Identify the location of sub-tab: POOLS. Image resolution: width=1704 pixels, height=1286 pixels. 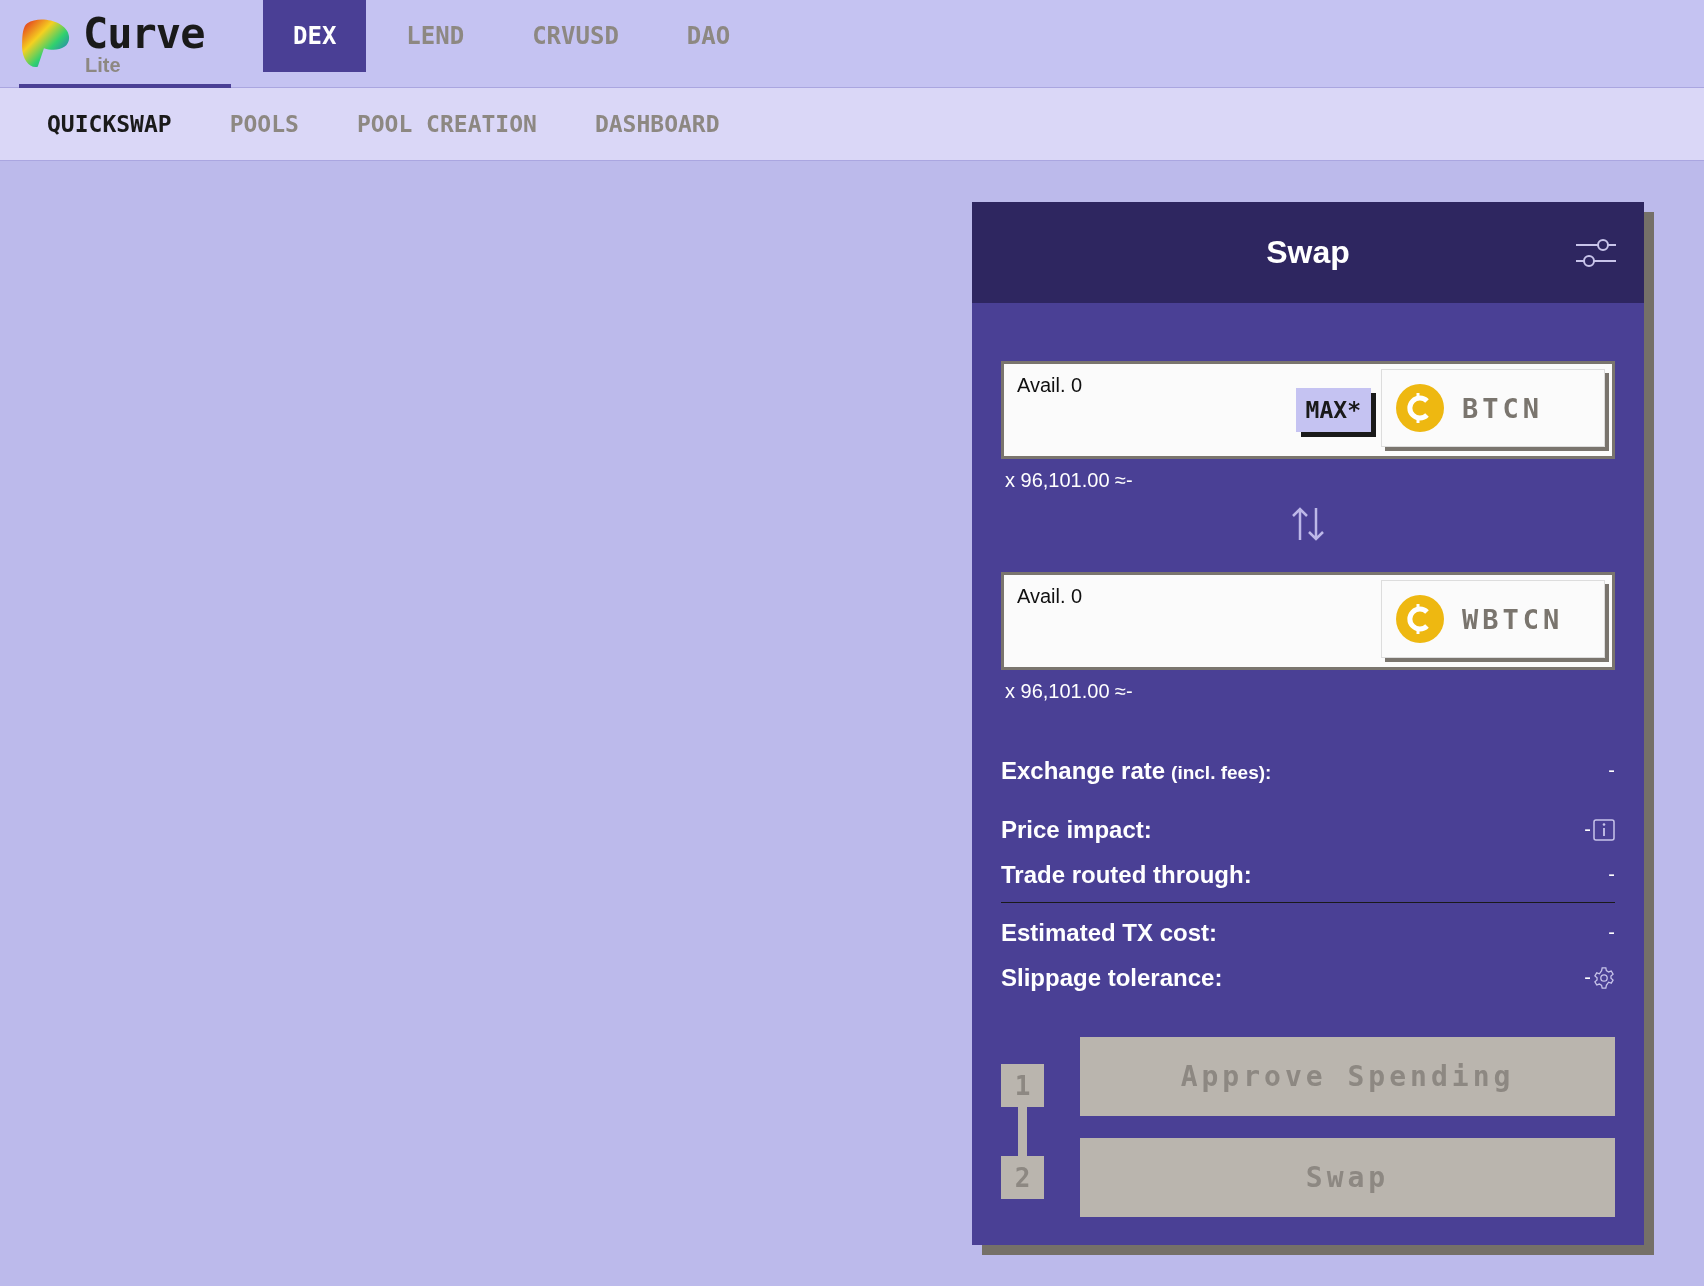
(264, 124).